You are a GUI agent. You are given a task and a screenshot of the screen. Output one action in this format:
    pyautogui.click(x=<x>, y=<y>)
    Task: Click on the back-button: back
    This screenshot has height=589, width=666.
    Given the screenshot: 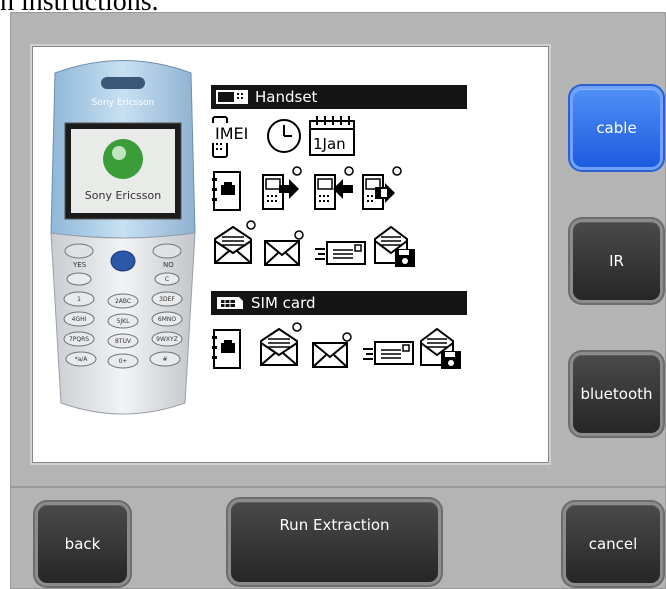 What is the action you would take?
    pyautogui.click(x=82, y=544)
    